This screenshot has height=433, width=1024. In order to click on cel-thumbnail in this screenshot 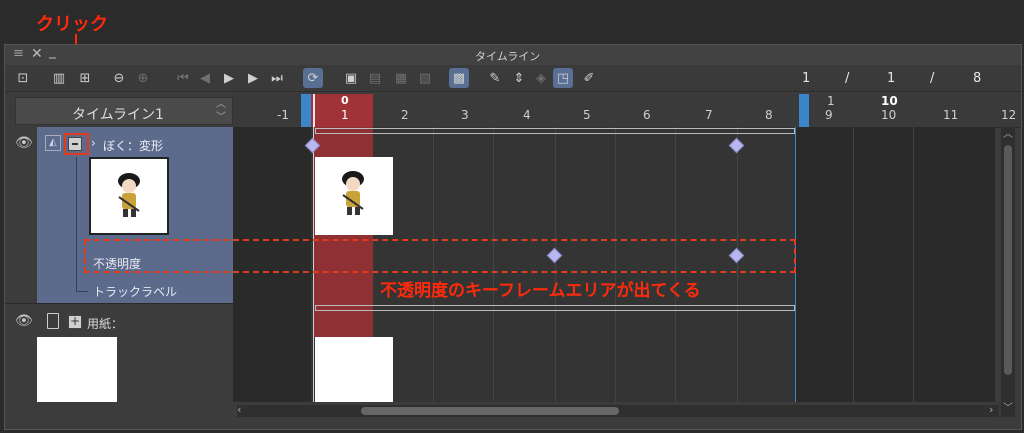, I will do `click(129, 196)`.